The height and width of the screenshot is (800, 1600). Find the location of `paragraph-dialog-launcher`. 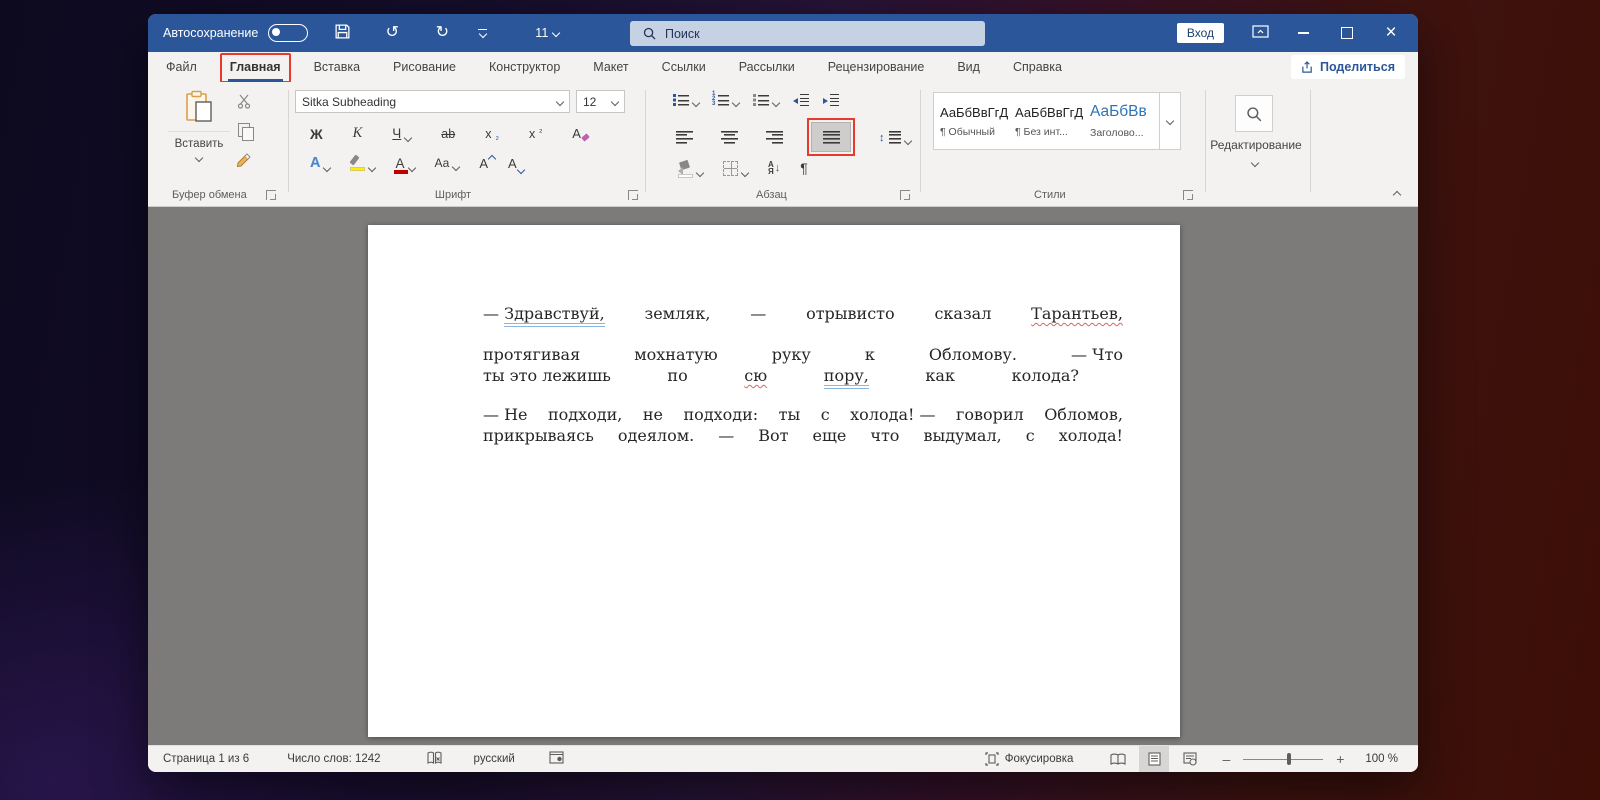

paragraph-dialog-launcher is located at coordinates (905, 195).